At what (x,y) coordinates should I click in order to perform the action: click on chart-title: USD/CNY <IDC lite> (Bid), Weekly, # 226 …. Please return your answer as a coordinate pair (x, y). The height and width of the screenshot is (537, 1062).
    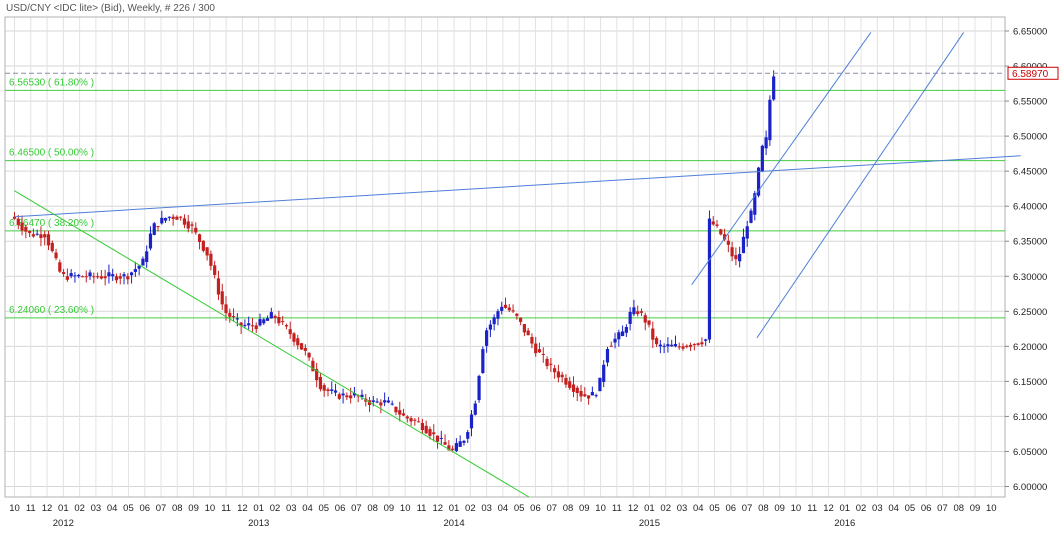
    Looking at the image, I should click on (110, 8).